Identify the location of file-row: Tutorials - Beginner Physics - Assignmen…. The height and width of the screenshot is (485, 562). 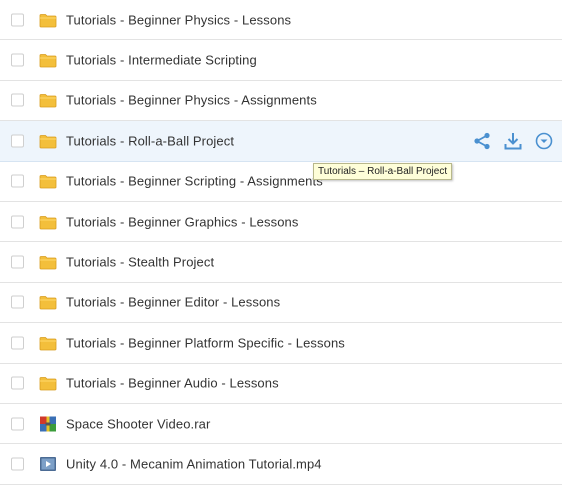
(281, 101).